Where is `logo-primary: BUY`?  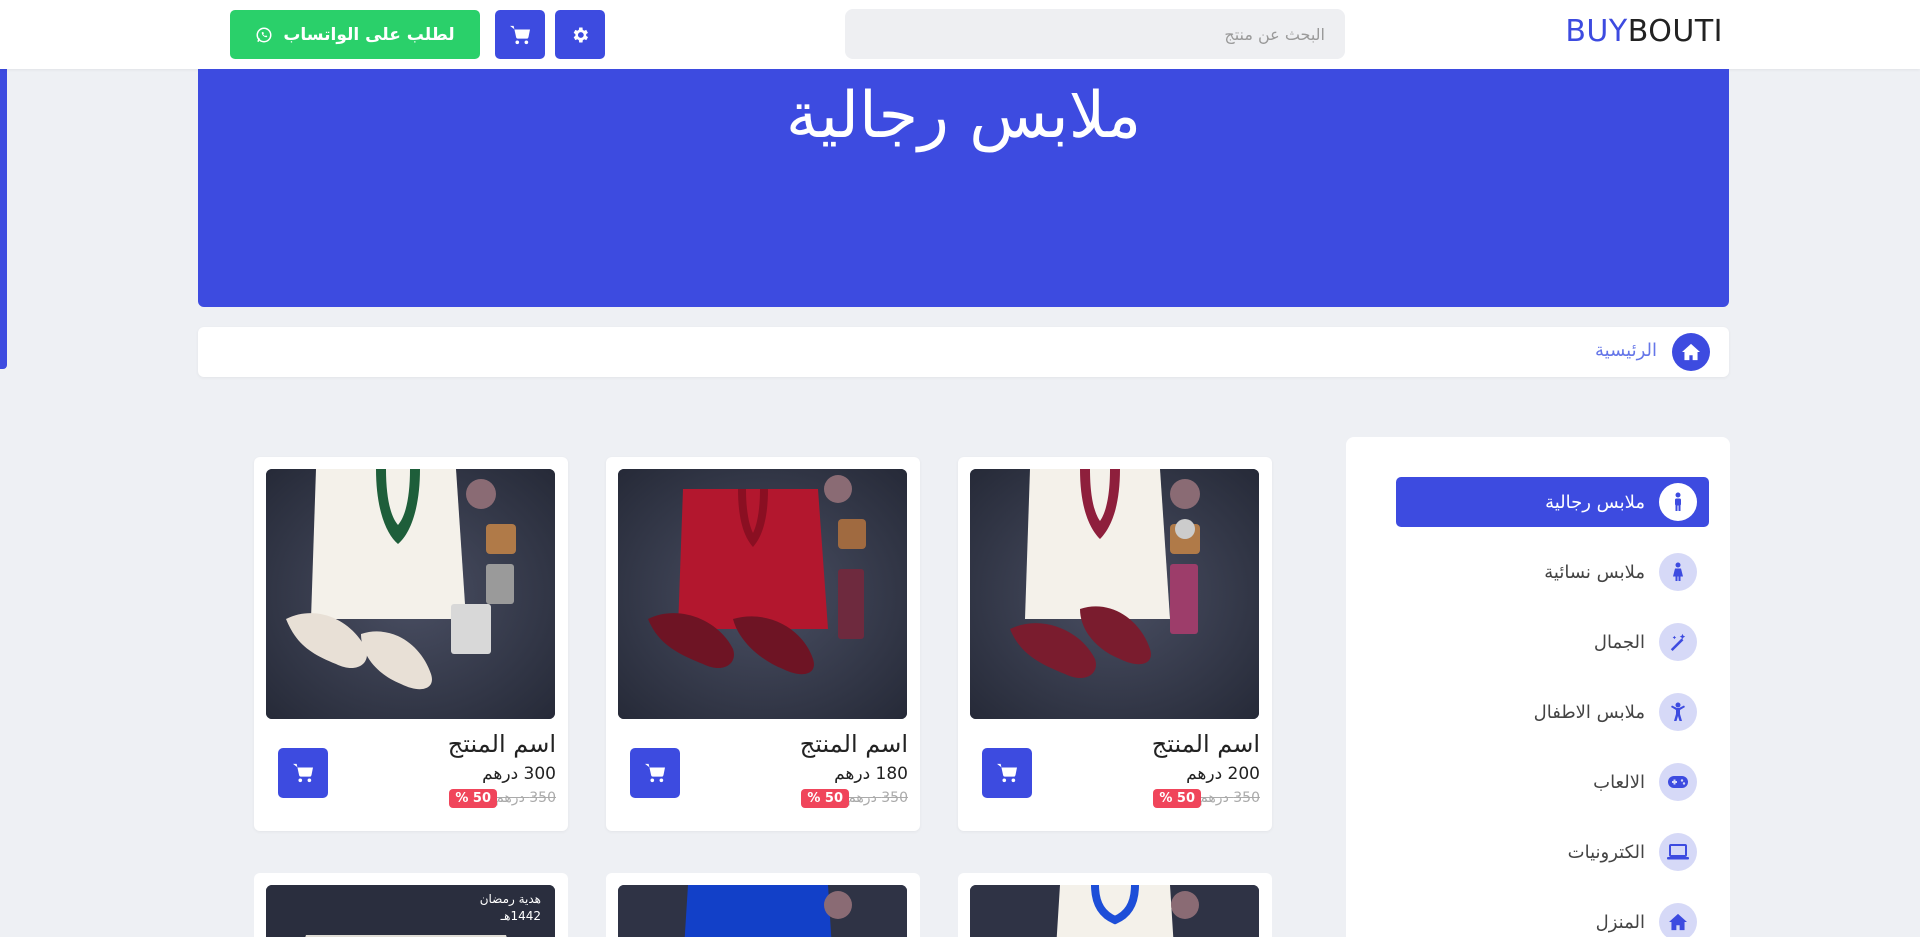
logo-primary: BUY is located at coordinates (1596, 31).